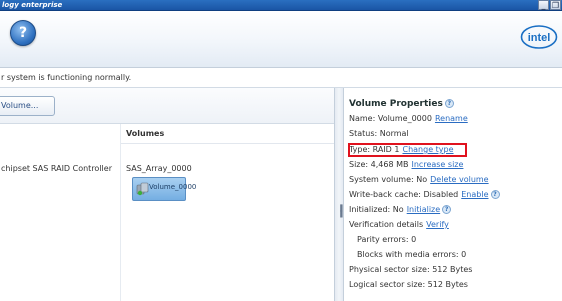 The image size is (562, 301). I want to click on status-text: r system is functioning normally., so click(66, 77).